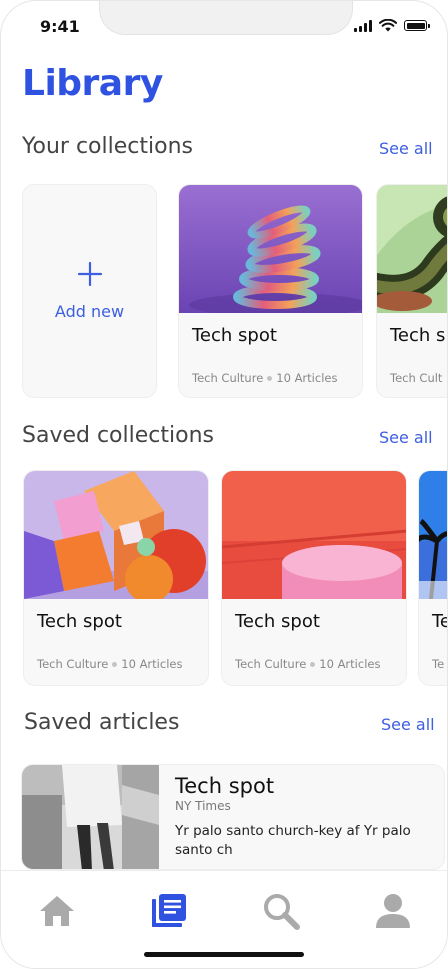 This screenshot has height=969, width=448. I want to click on status-time: 9:41, so click(60, 26).